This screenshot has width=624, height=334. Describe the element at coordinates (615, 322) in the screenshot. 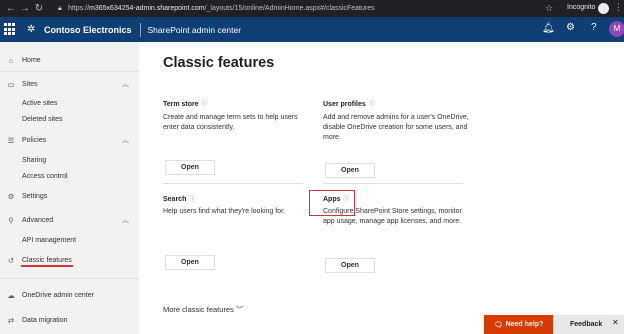

I see `close-icon: ✕` at that location.